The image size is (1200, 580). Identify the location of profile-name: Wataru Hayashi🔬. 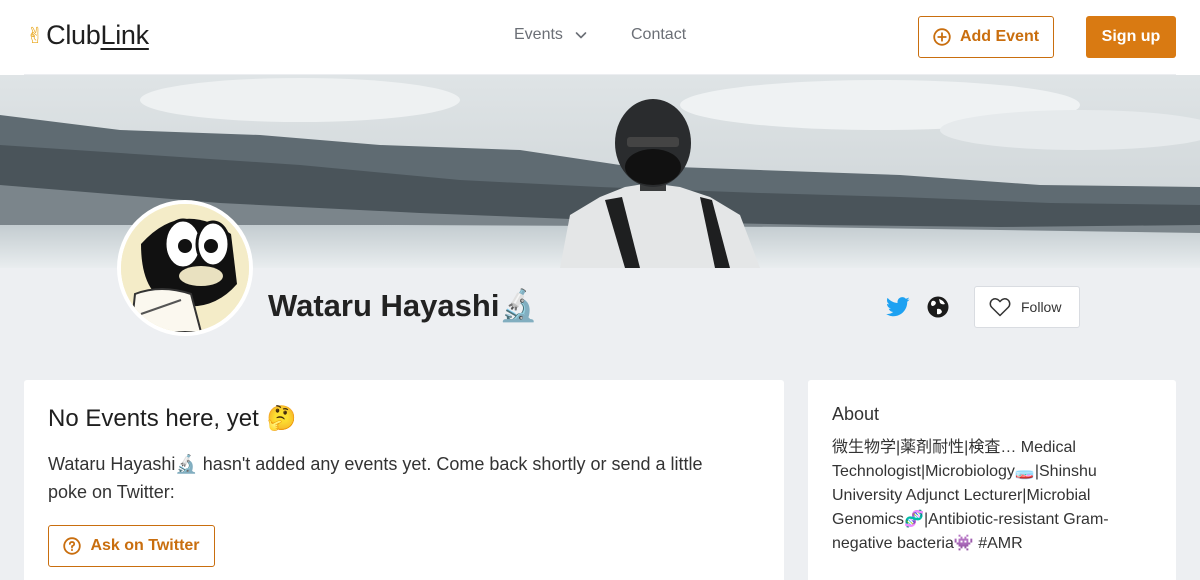
(403, 305).